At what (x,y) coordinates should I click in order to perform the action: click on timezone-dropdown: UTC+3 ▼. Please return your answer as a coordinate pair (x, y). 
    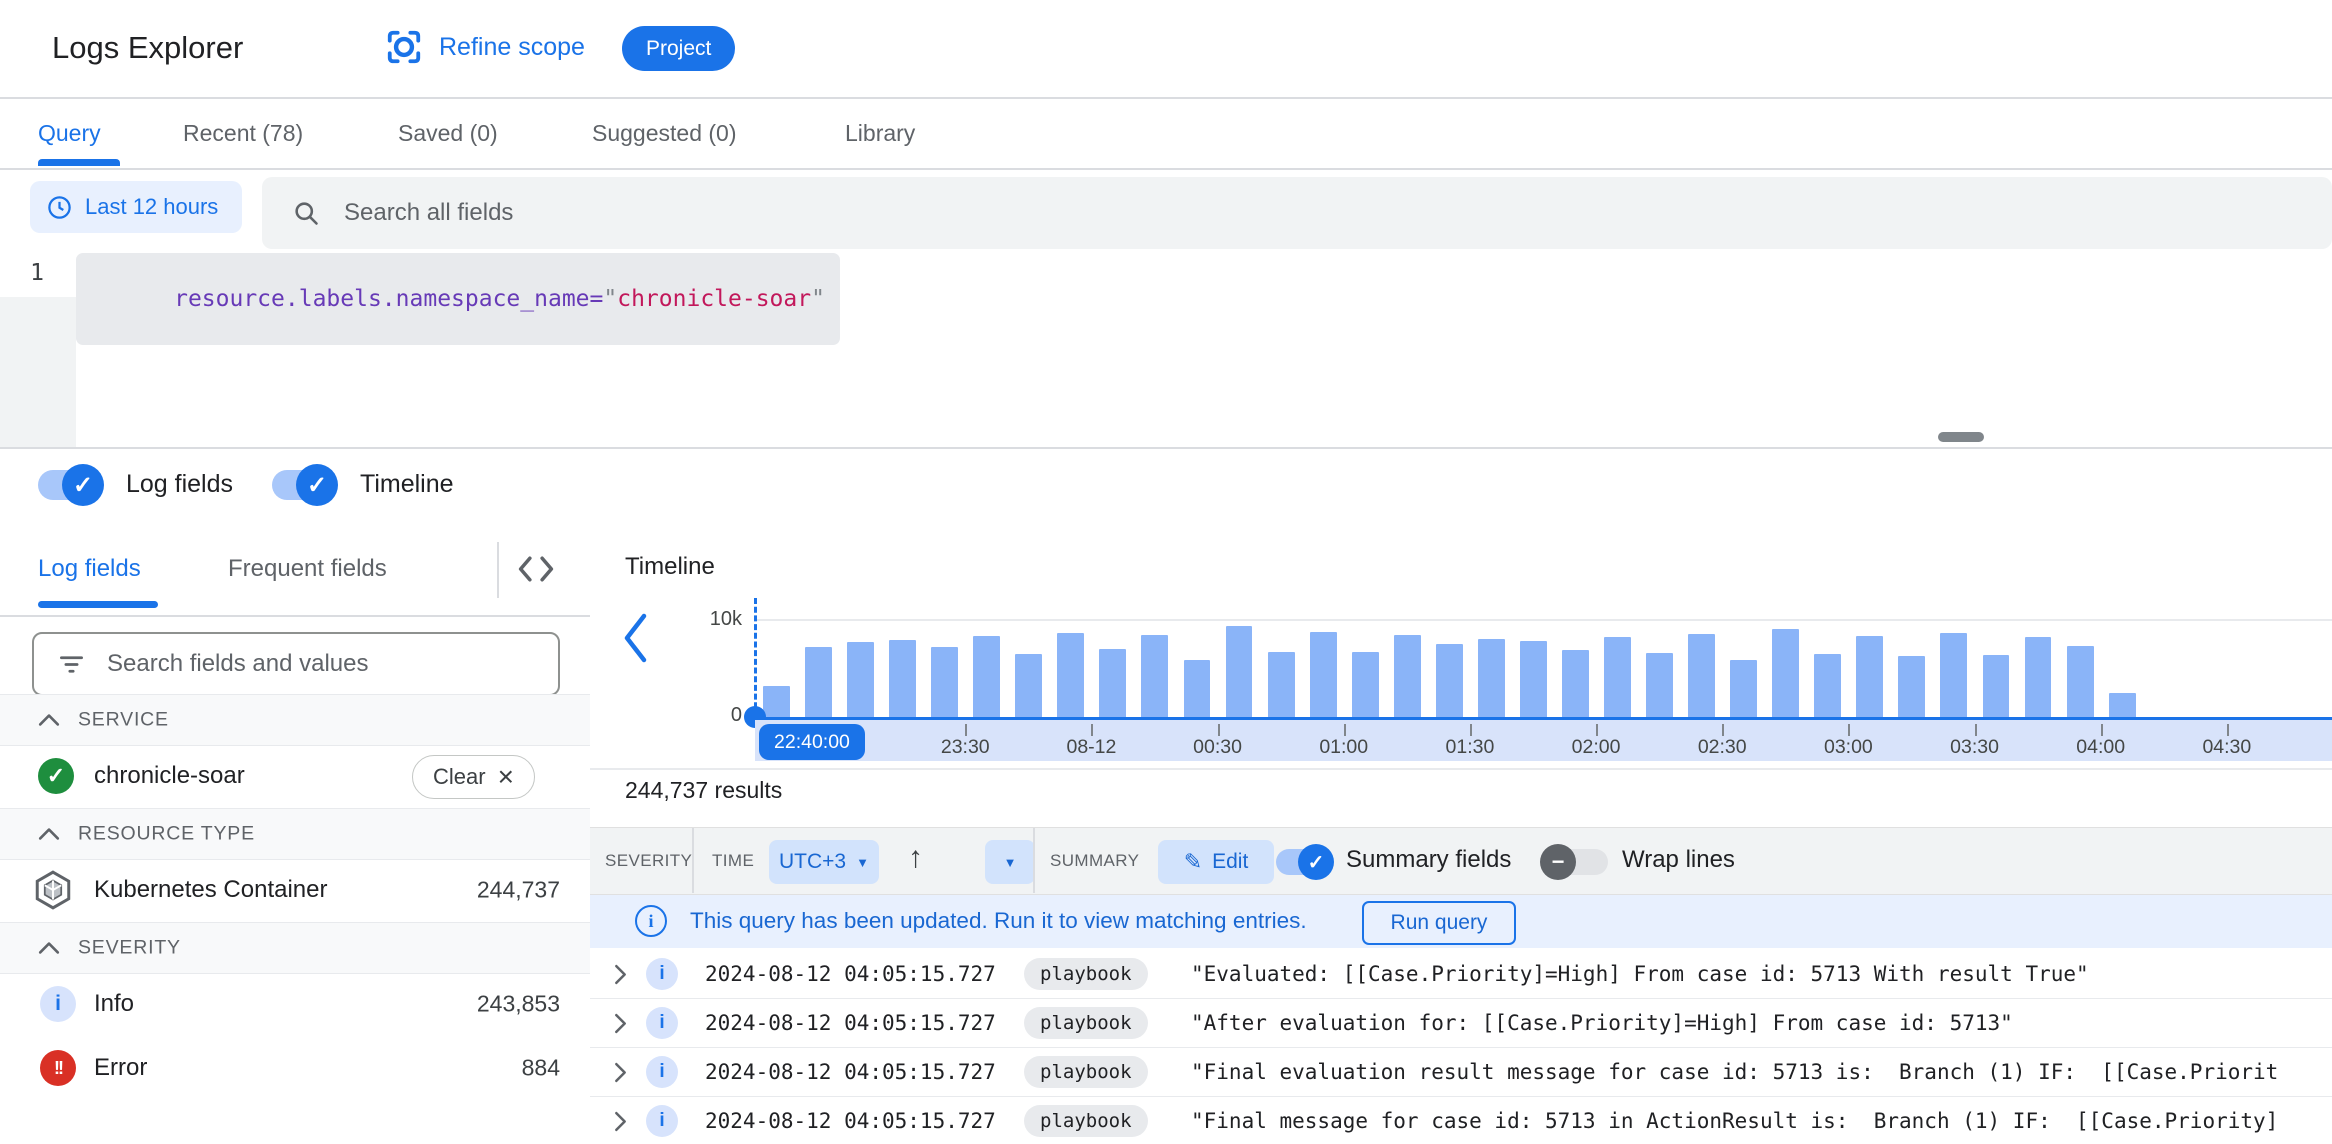
    Looking at the image, I should click on (824, 862).